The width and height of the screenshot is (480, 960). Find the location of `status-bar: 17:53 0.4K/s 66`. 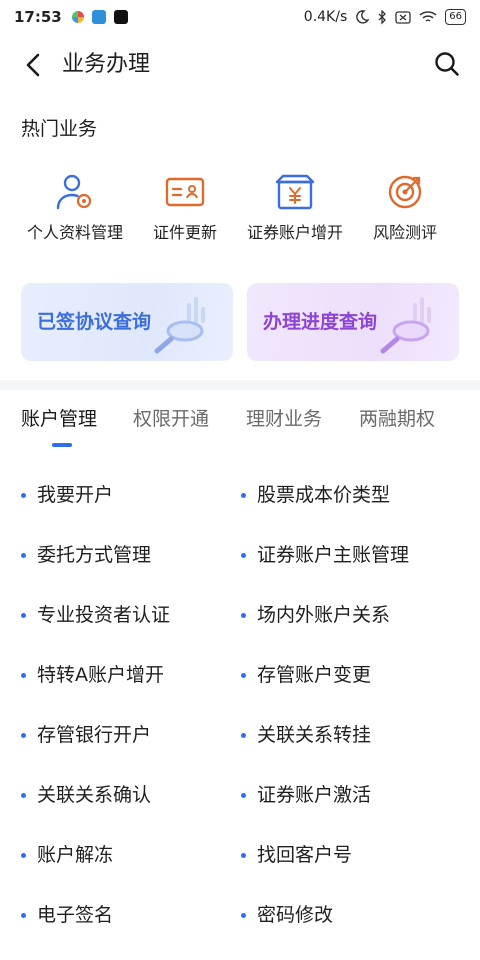

status-bar: 17:53 0.4K/s 66 is located at coordinates (240, 17).